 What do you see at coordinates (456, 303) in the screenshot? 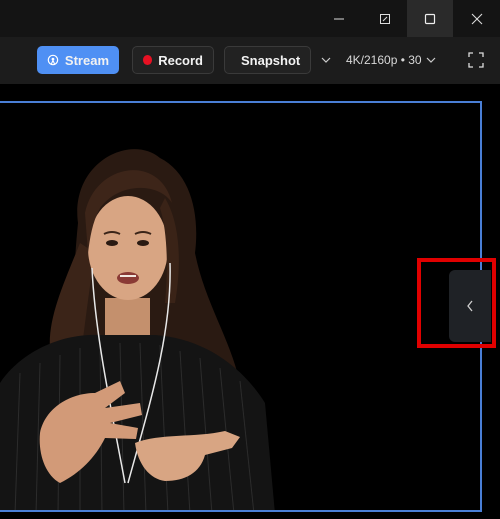
I see `highlight-annotation` at bounding box center [456, 303].